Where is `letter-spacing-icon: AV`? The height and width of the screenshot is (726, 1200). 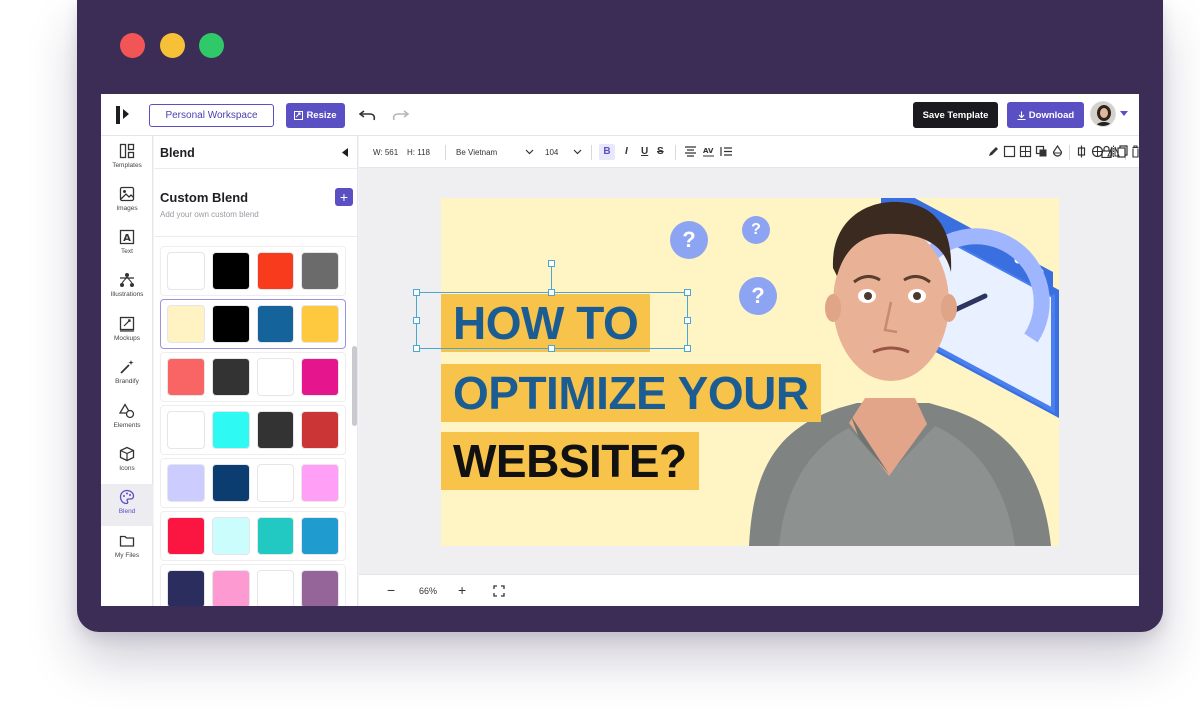
letter-spacing-icon: AV is located at coordinates (708, 151).